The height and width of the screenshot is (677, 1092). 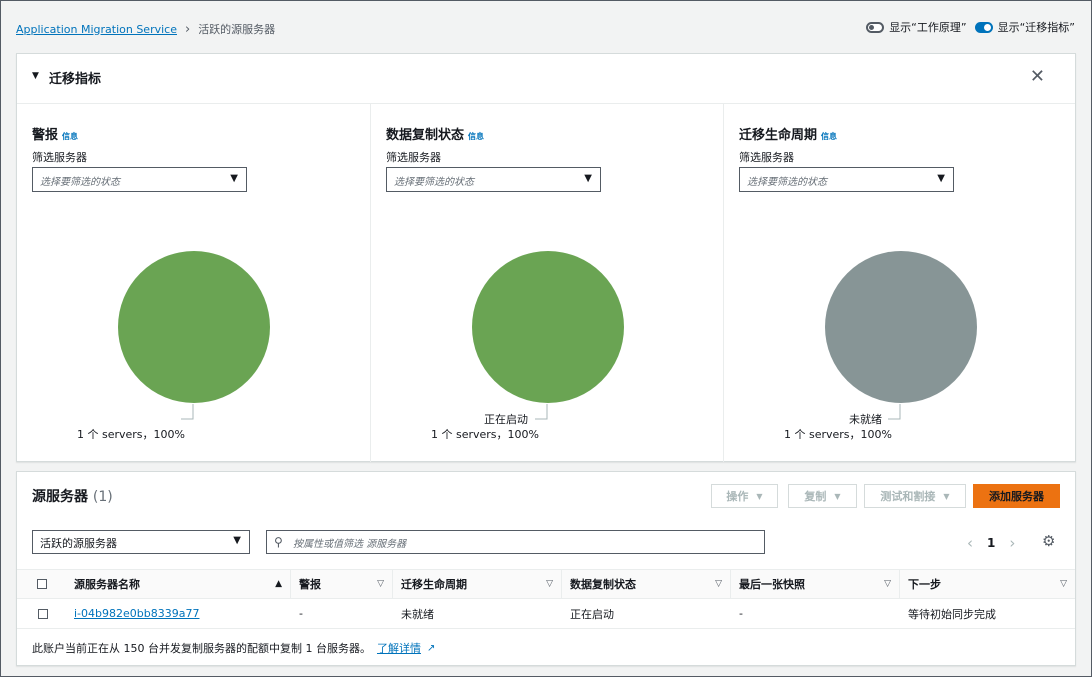 What do you see at coordinates (141, 542) in the screenshot?
I see `server-type-select: 活跃的源服务器 ▼` at bounding box center [141, 542].